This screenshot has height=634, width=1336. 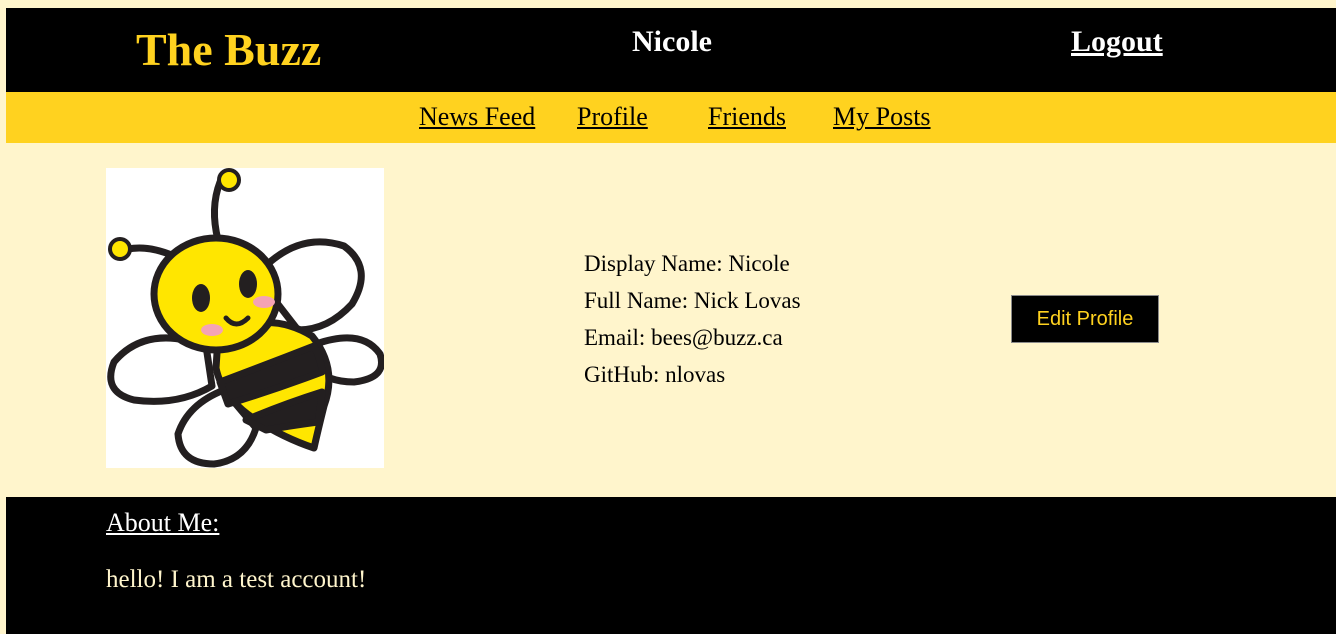 What do you see at coordinates (692, 300) in the screenshot?
I see `full-name-field: Full Name: Nick Lovas` at bounding box center [692, 300].